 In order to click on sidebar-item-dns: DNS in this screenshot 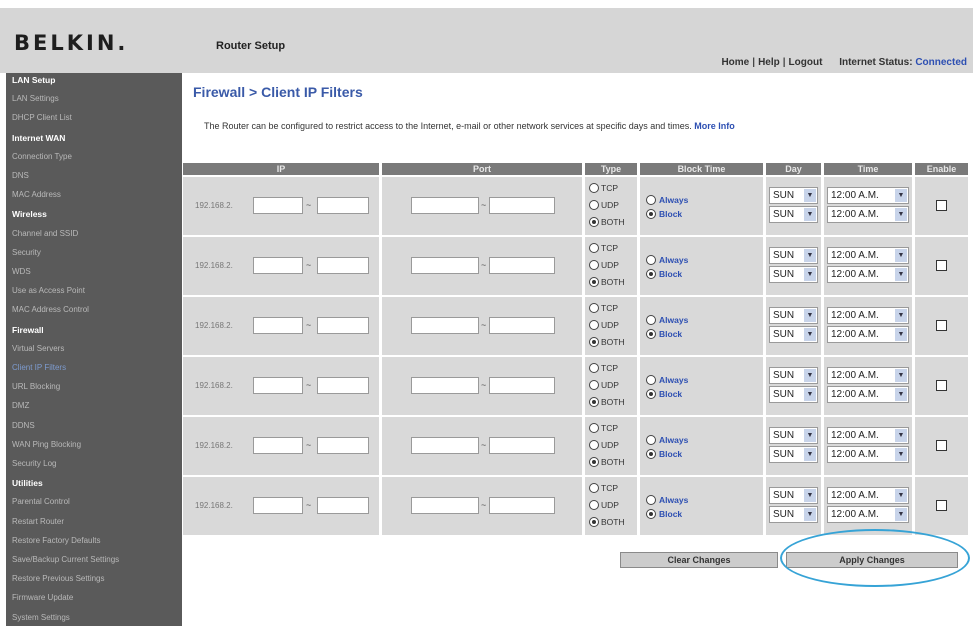, I will do `click(20, 175)`.